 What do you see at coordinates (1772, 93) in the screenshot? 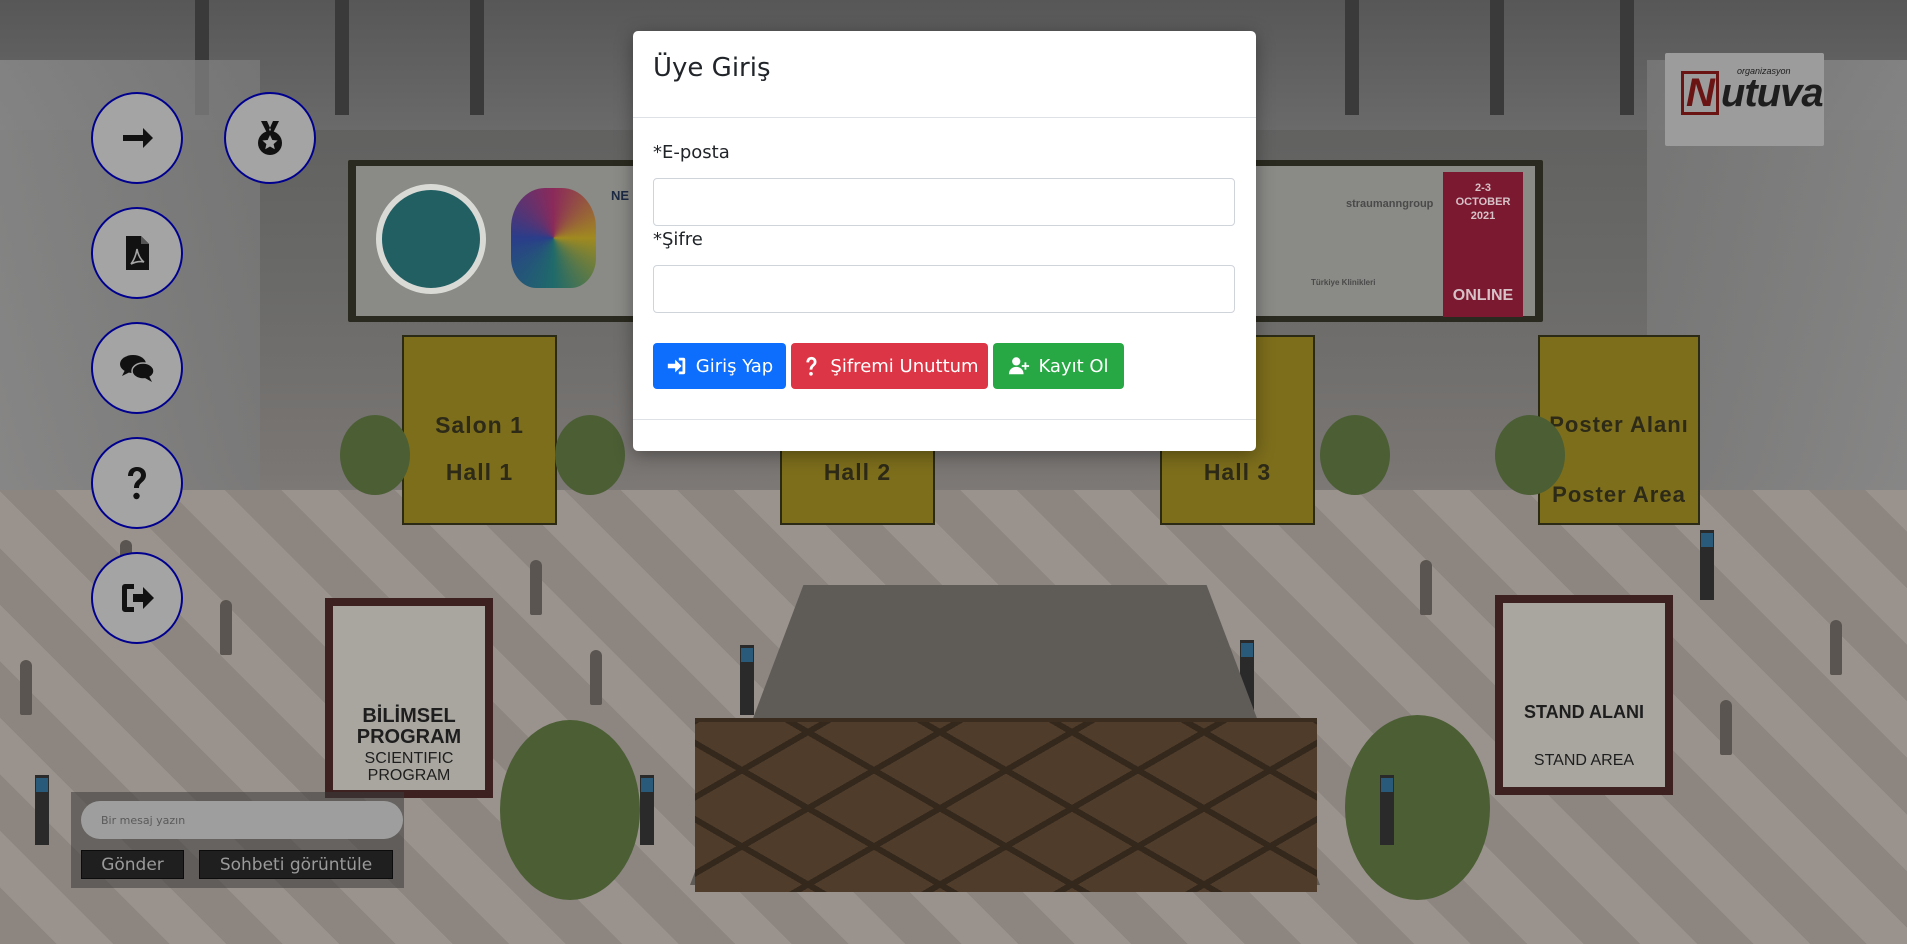
I see `logo-word: utuva` at bounding box center [1772, 93].